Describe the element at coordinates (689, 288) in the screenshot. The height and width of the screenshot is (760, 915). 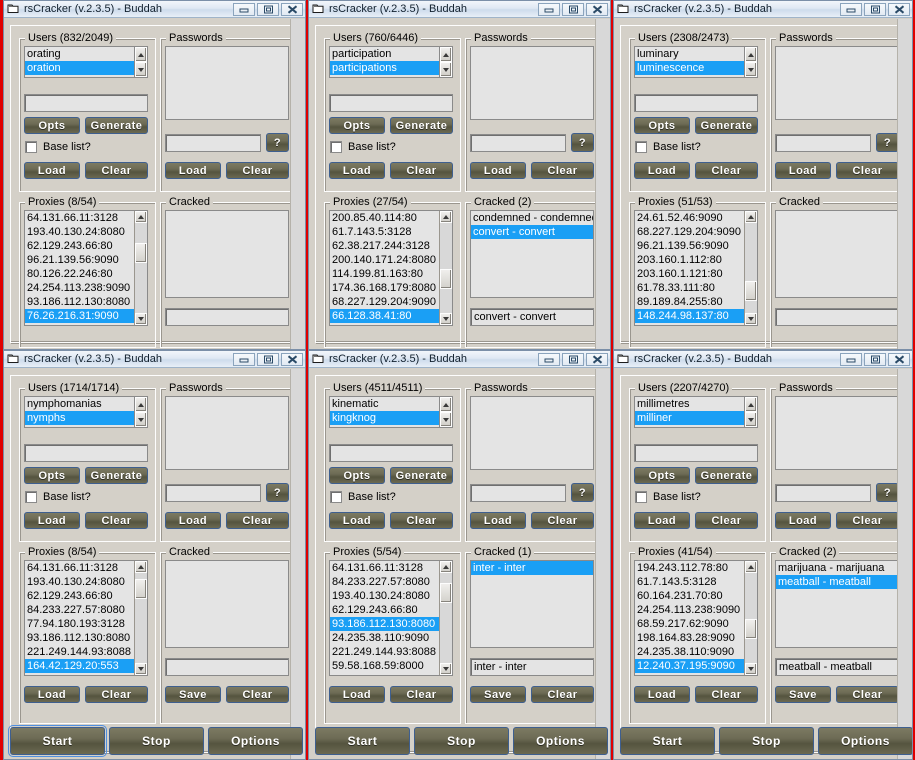
I see `list-item: 61.78.33.111:80` at that location.